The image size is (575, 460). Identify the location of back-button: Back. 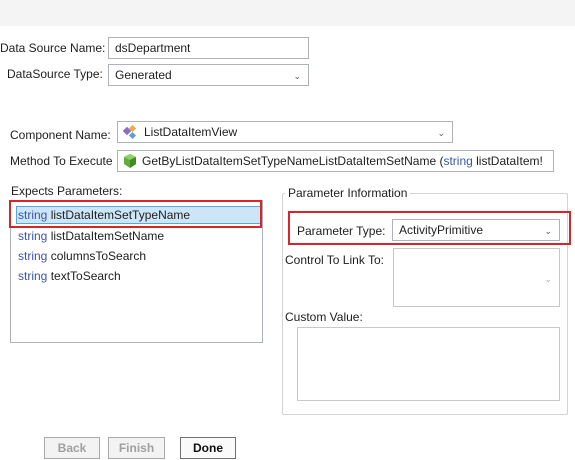
(72, 448).